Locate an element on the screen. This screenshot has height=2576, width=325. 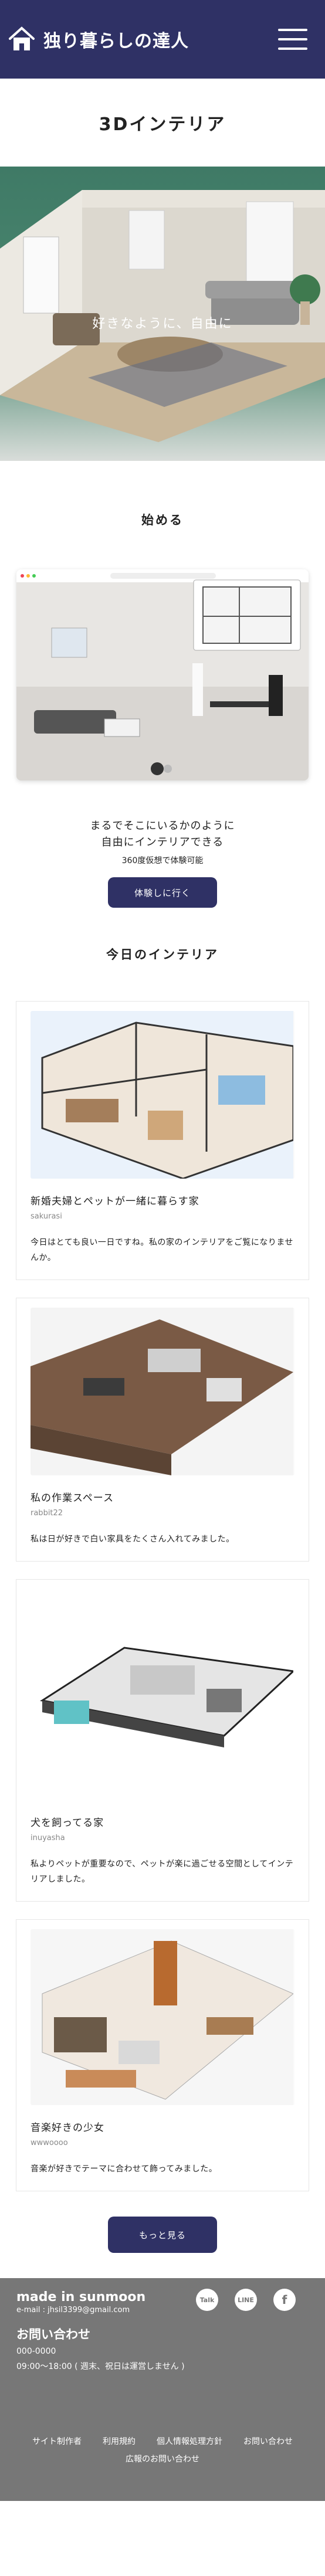
footer-link-pr: 広報のお問い合わせ is located at coordinates (162, 2459).